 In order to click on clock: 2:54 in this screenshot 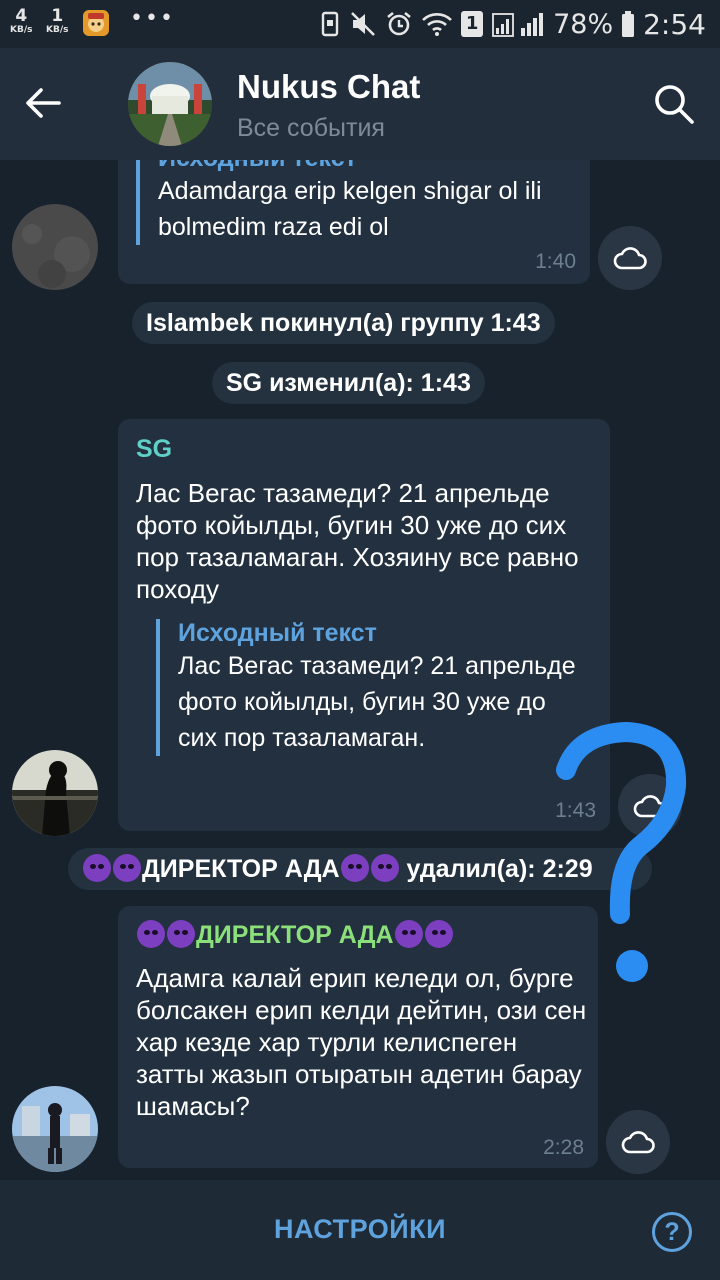, I will do `click(674, 24)`.